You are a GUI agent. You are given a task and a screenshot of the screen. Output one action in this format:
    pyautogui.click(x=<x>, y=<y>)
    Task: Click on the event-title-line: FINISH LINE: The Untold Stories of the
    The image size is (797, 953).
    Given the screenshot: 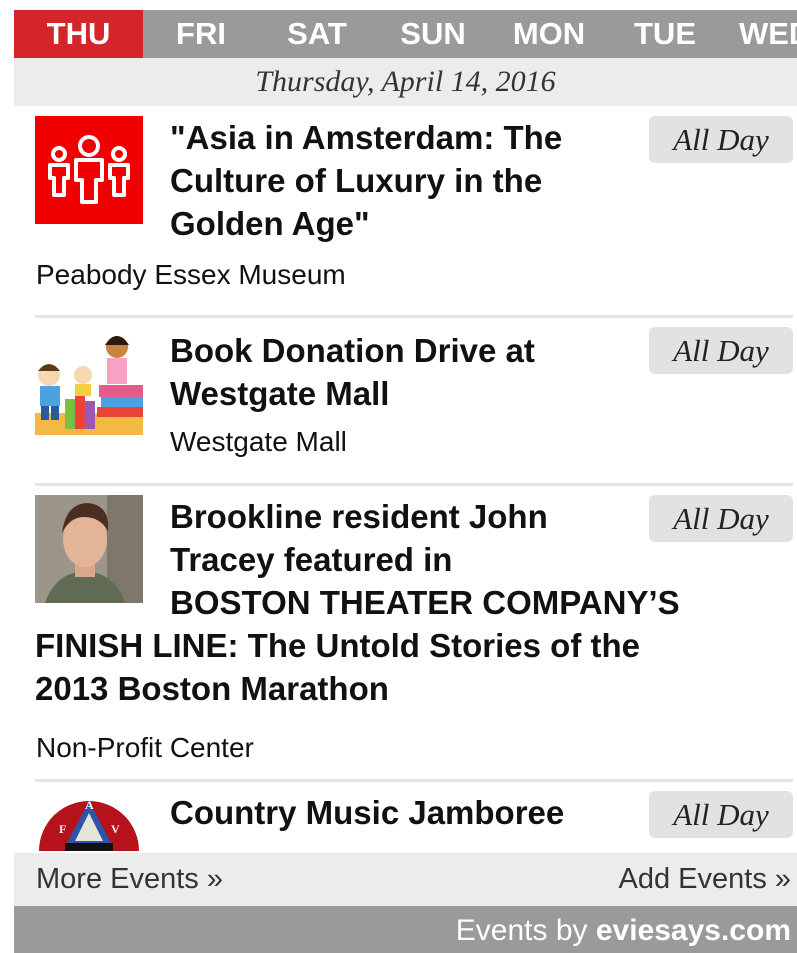 What is the action you would take?
    pyautogui.click(x=337, y=645)
    